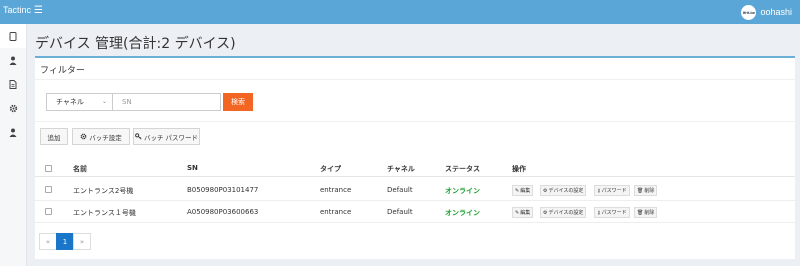 The height and width of the screenshot is (266, 800). I want to click on channel-select: チャネル ⌄, so click(79, 102).